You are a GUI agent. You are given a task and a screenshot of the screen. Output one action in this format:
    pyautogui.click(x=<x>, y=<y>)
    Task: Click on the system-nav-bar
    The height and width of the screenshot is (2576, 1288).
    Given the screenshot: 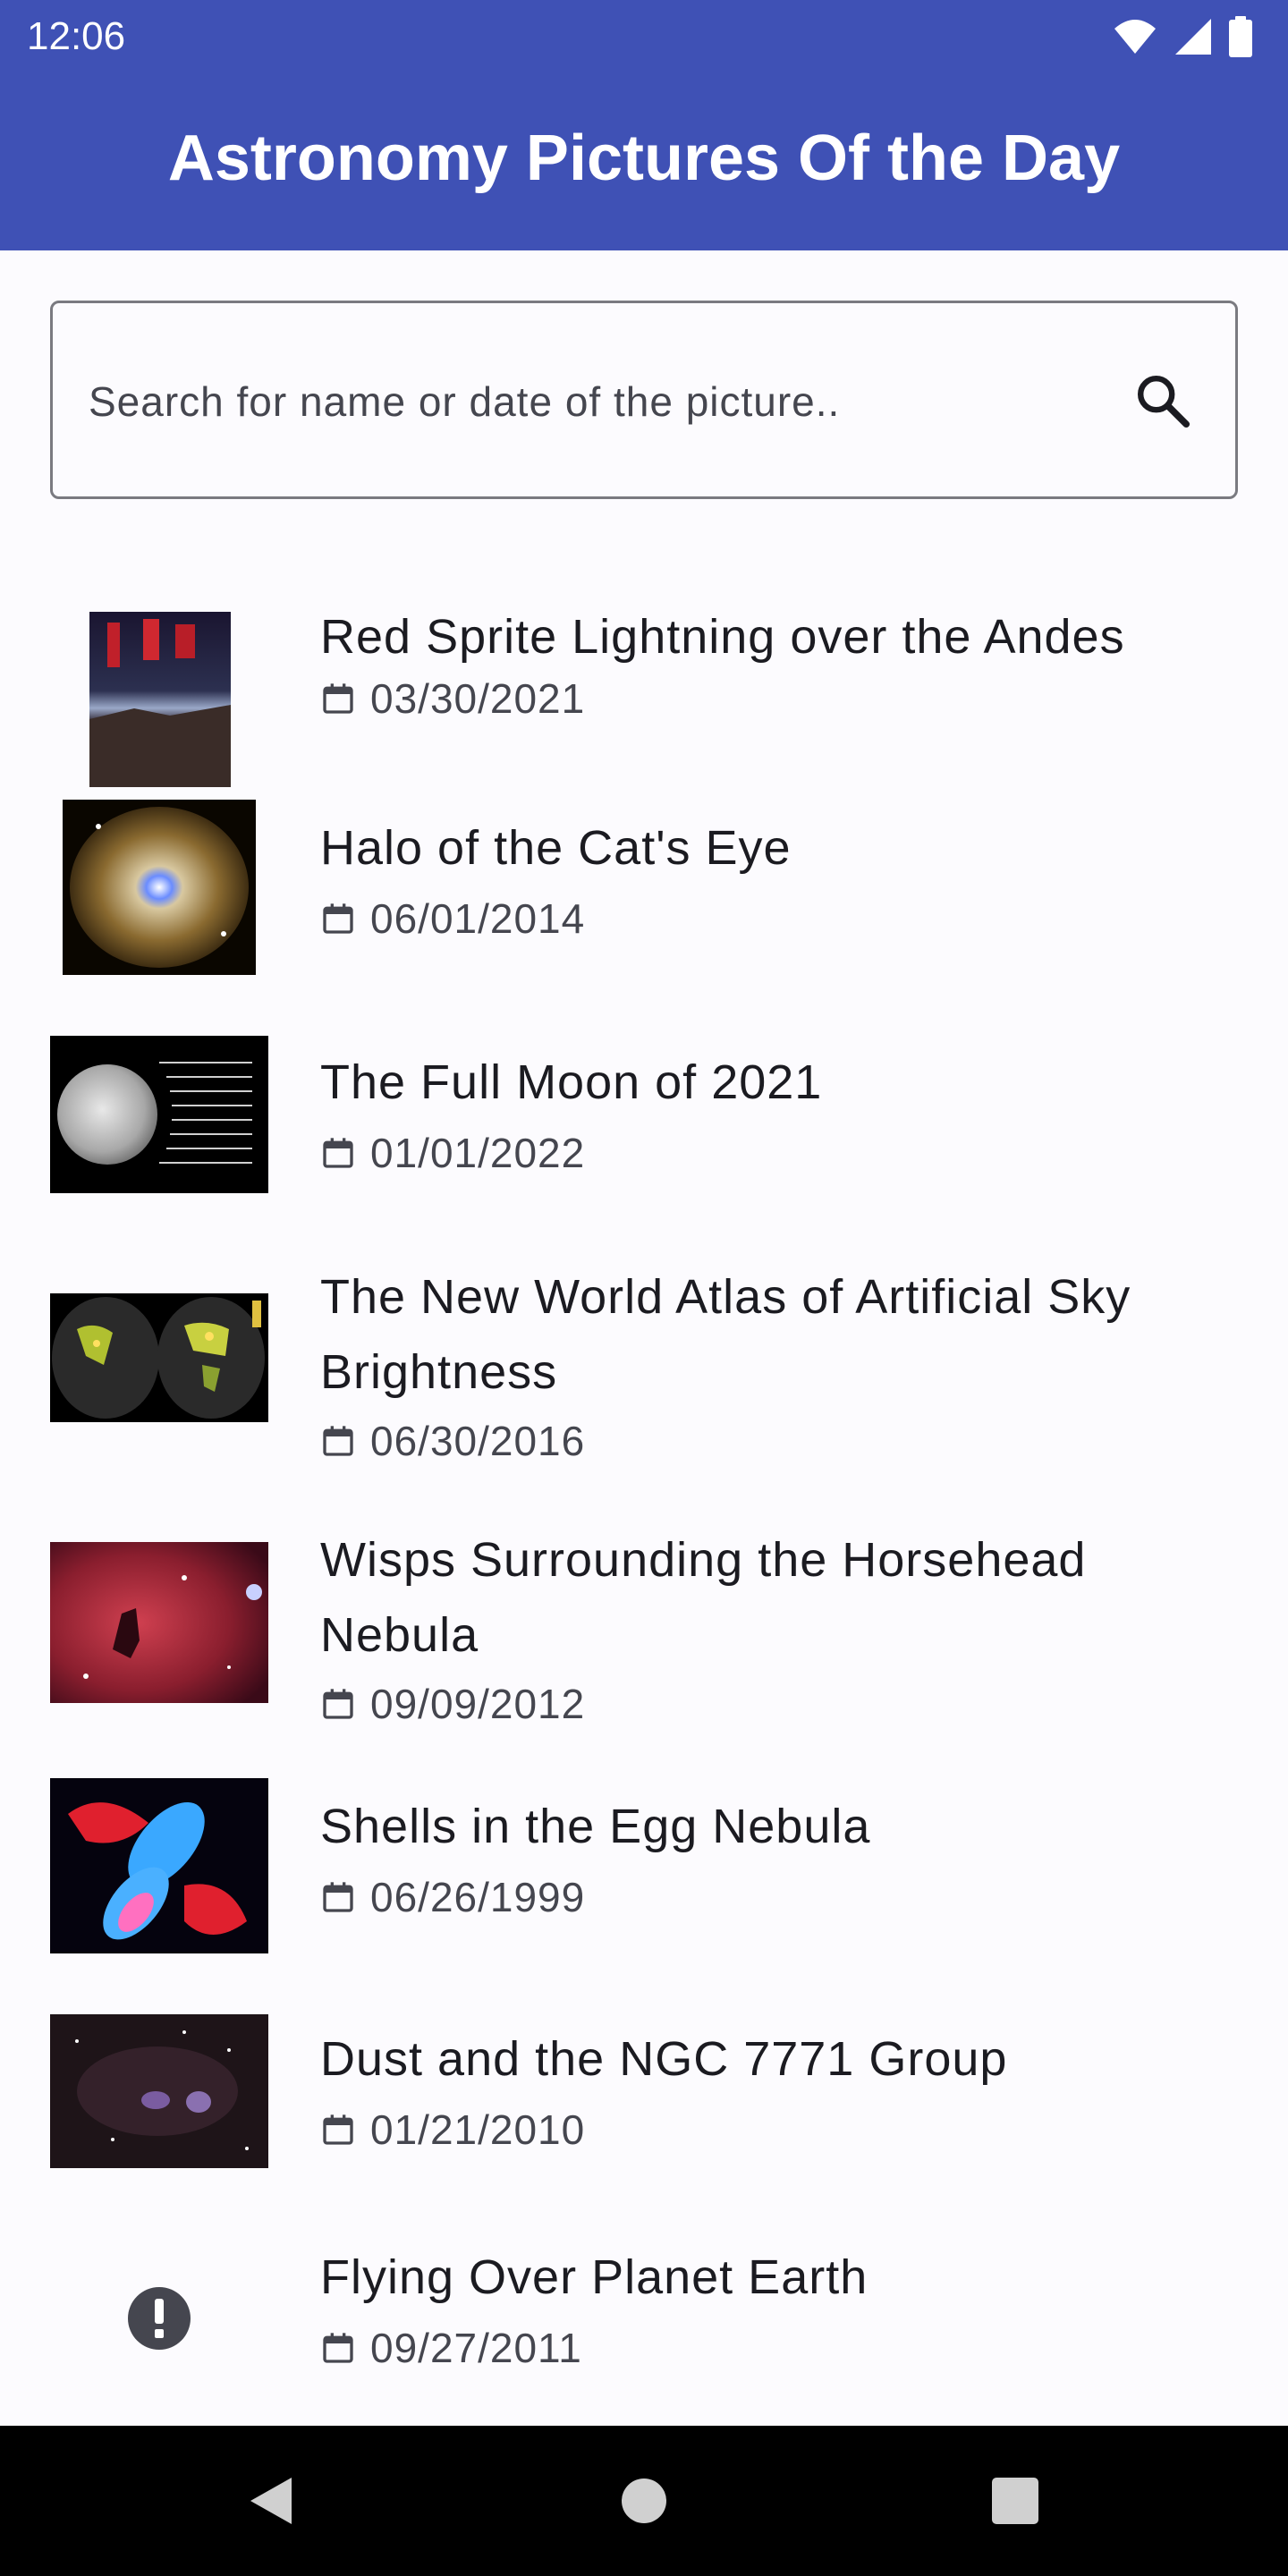 What is the action you would take?
    pyautogui.click(x=644, y=2501)
    